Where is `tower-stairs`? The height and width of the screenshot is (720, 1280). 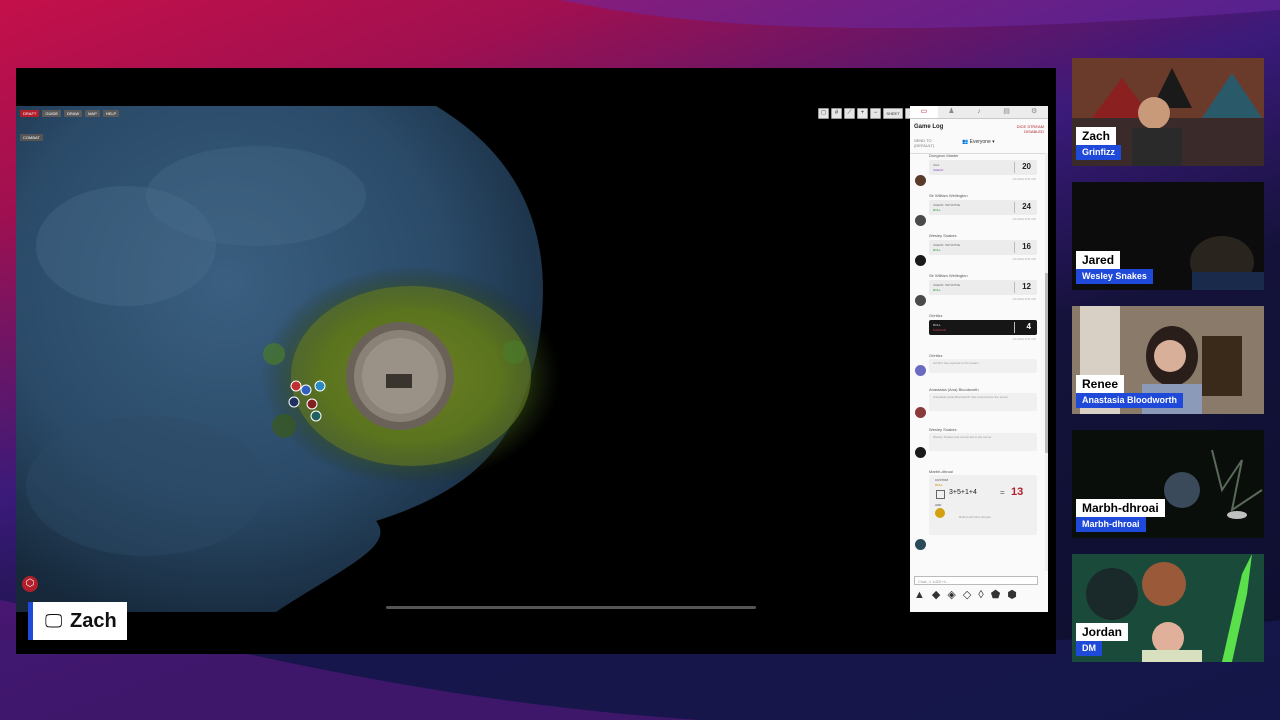 tower-stairs is located at coordinates (399, 381).